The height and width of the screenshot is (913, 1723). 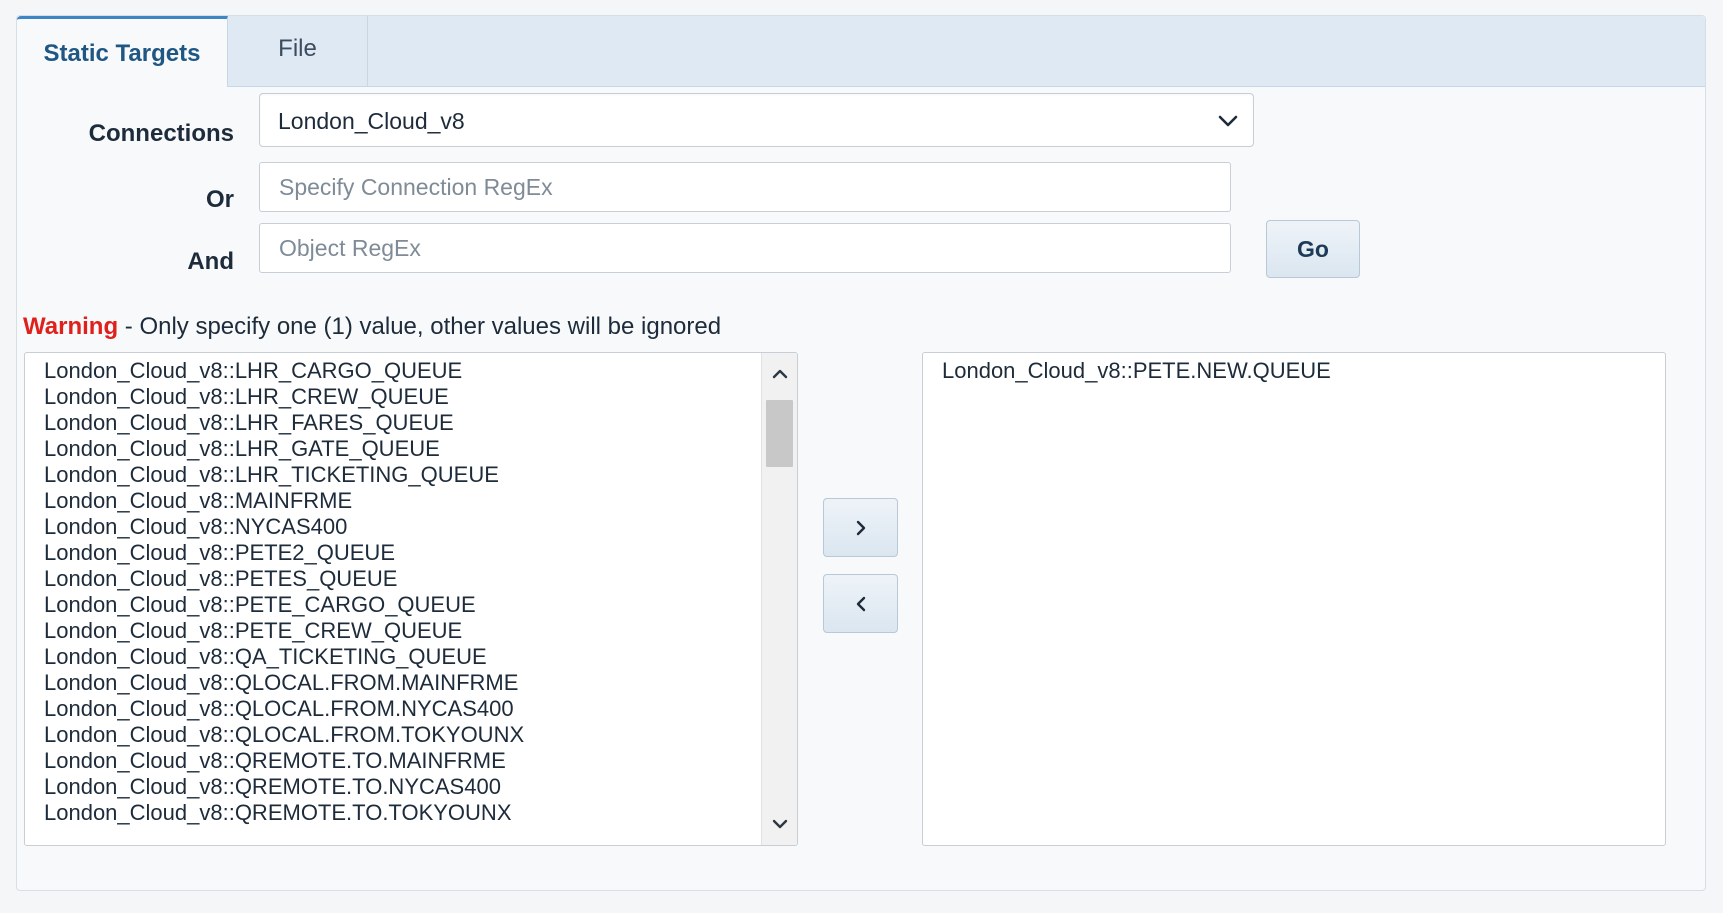 I want to click on scrollbar-thumb, so click(x=779, y=433).